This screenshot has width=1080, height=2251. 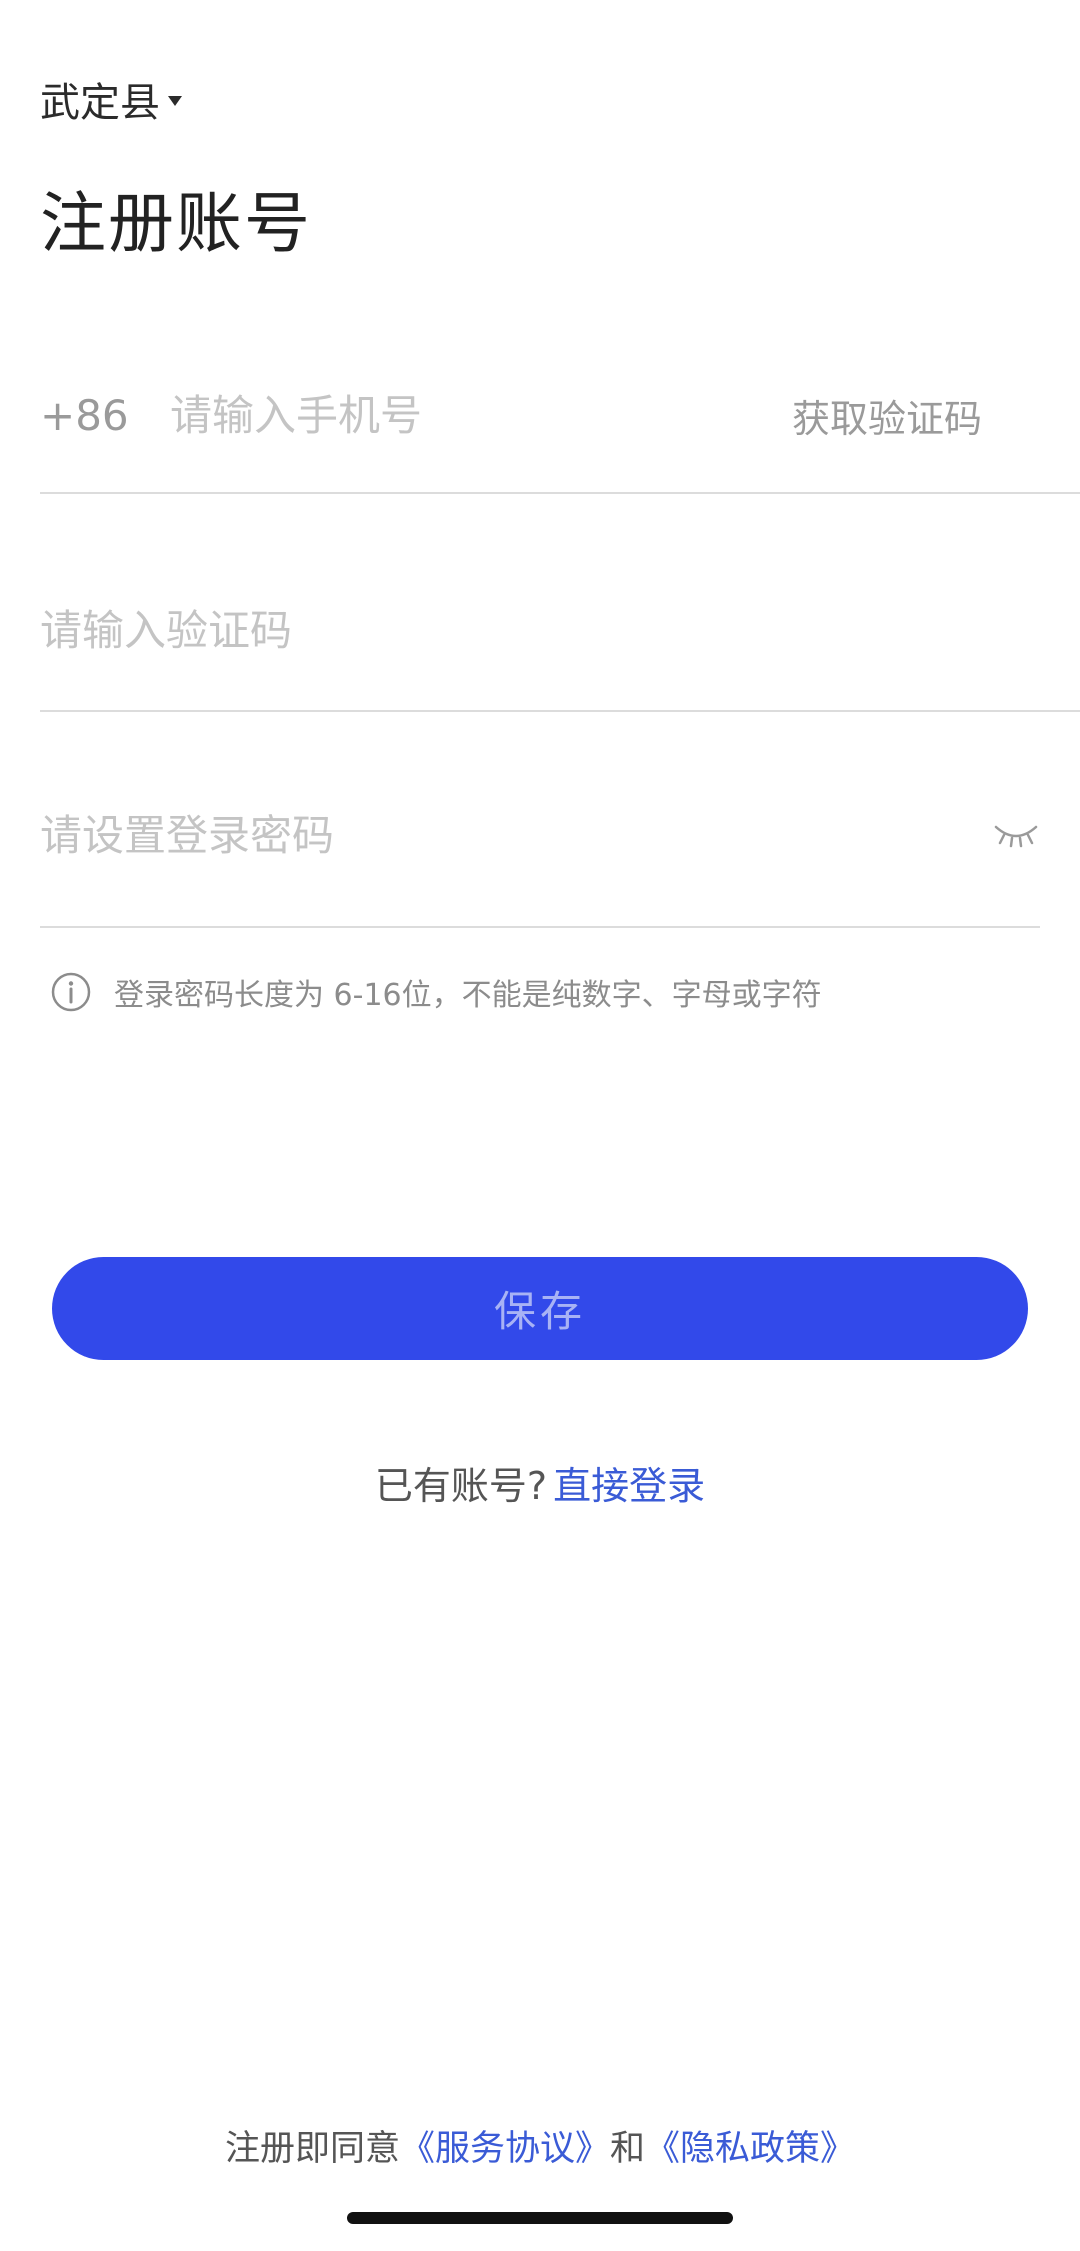 What do you see at coordinates (312, 2149) in the screenshot?
I see `agreement-prefix: 注册即同意` at bounding box center [312, 2149].